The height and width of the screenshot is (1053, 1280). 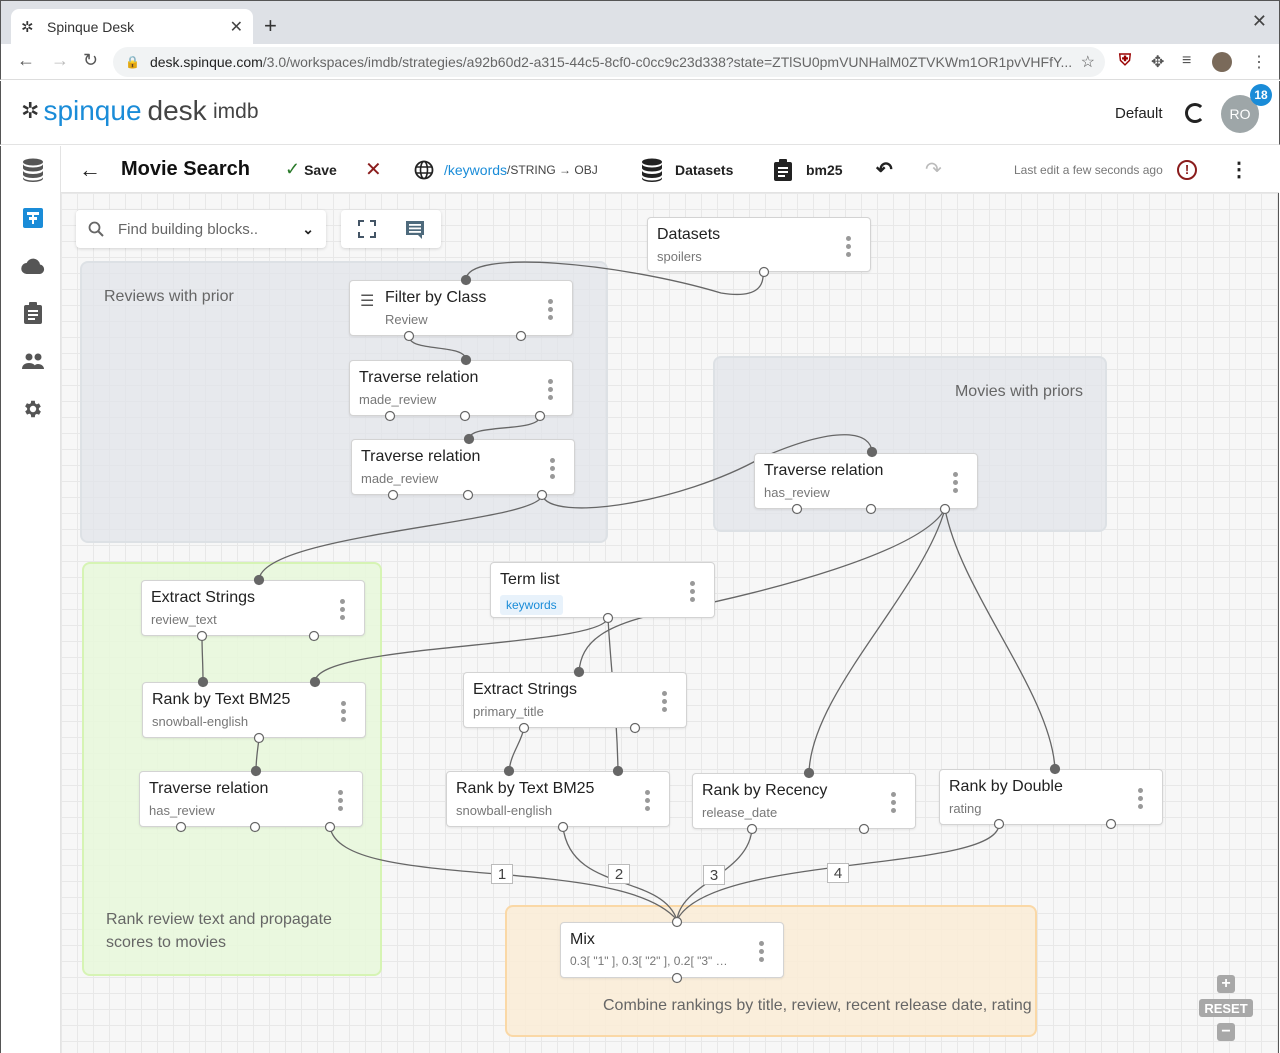 I want to click on more-options-icon: ⋮, so click(x=1239, y=169).